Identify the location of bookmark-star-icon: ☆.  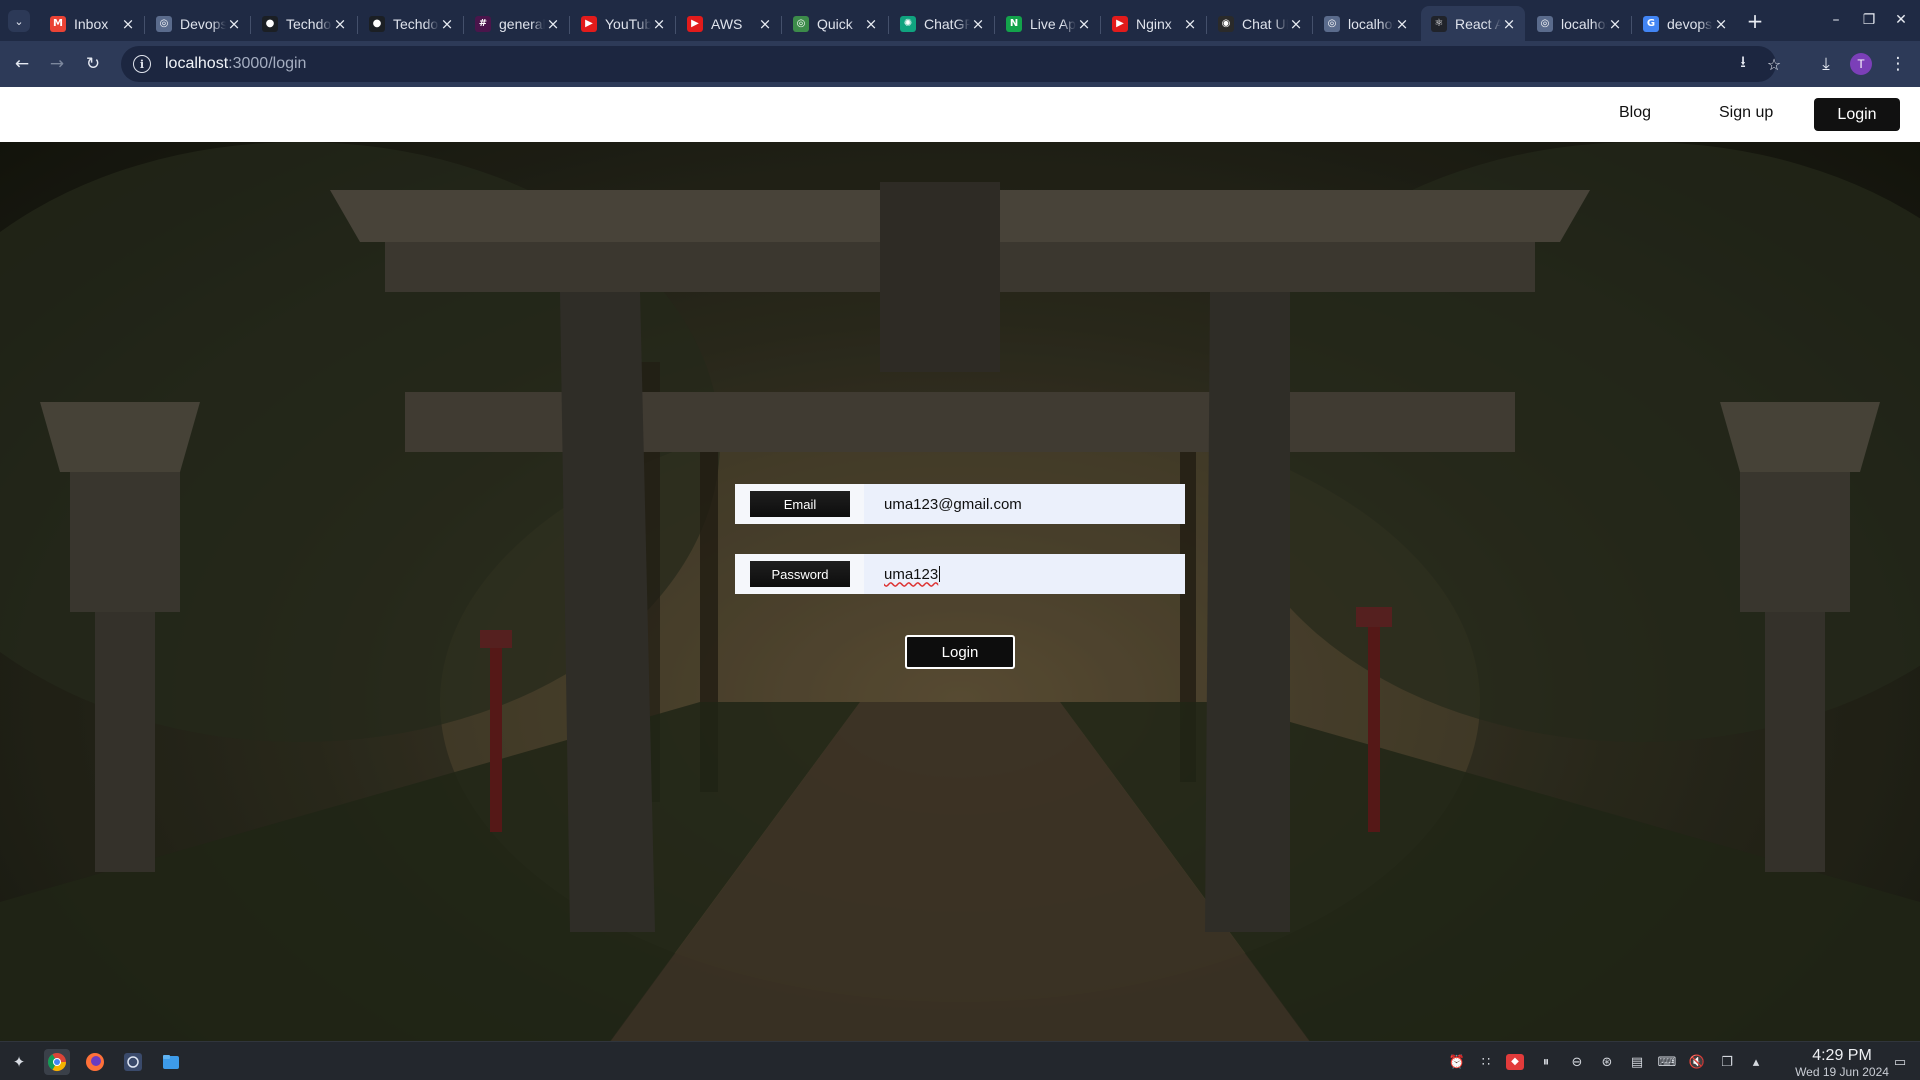
(1774, 64).